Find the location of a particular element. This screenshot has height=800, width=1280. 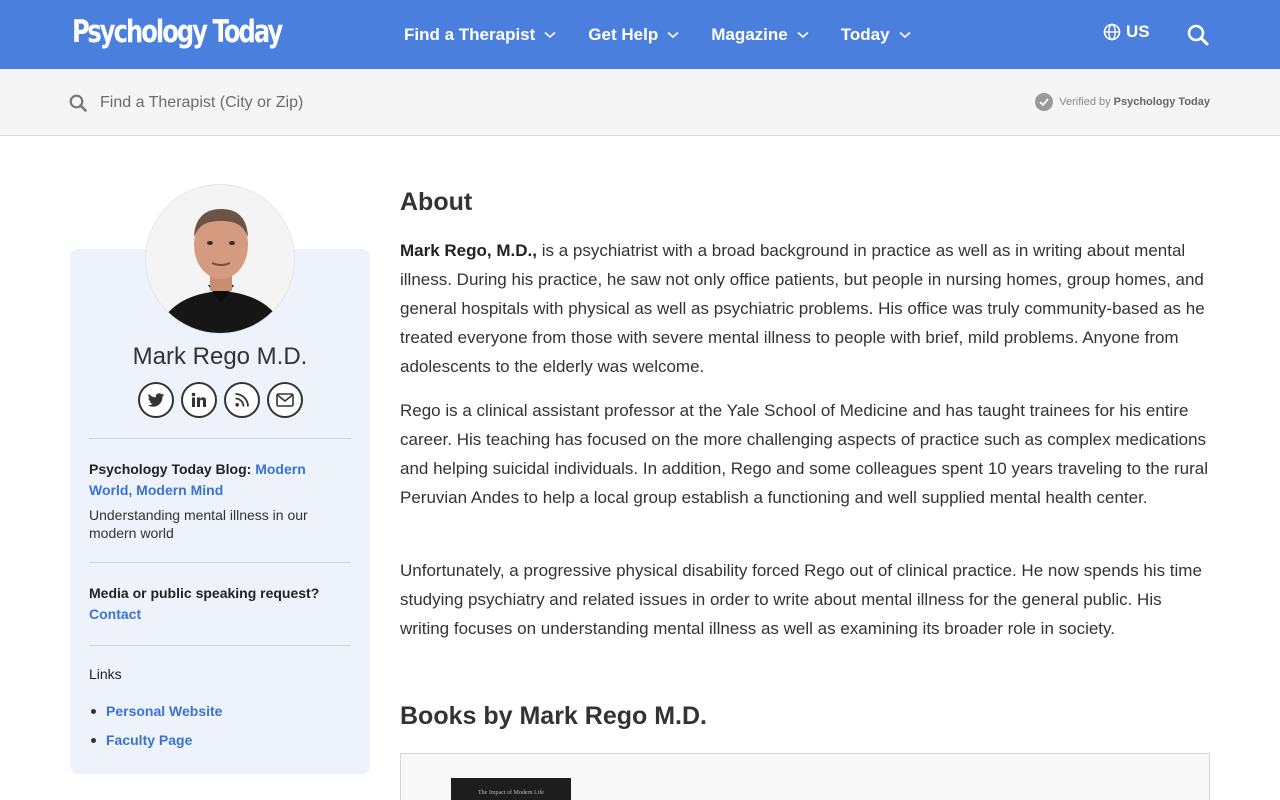

nav-get-help: Get Help is located at coordinates (633, 35).